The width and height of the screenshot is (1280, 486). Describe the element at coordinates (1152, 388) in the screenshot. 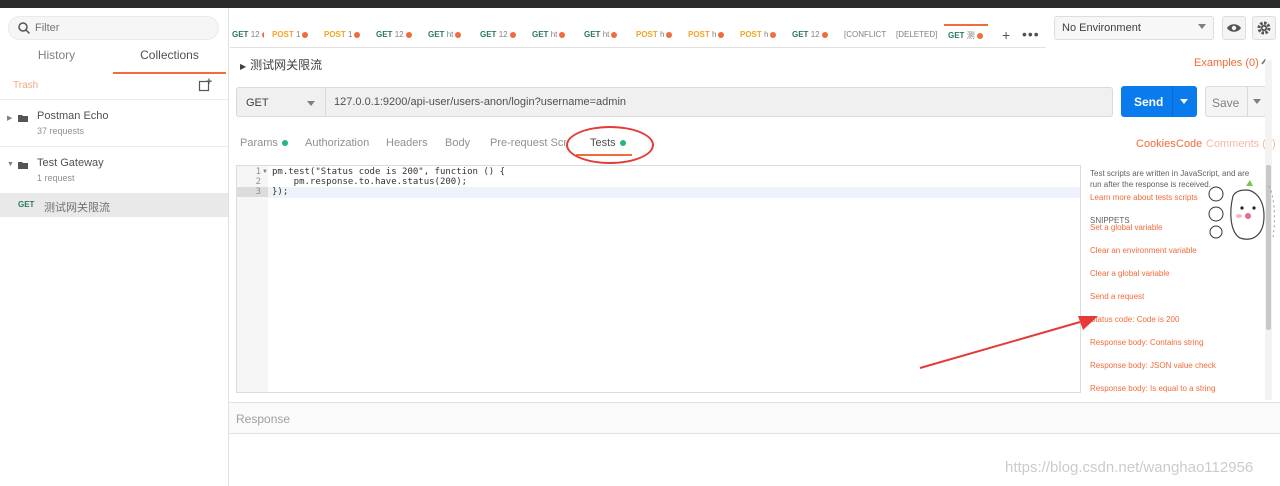

I see `snippet-body-equals-string: Response body: Is equal to a string` at that location.